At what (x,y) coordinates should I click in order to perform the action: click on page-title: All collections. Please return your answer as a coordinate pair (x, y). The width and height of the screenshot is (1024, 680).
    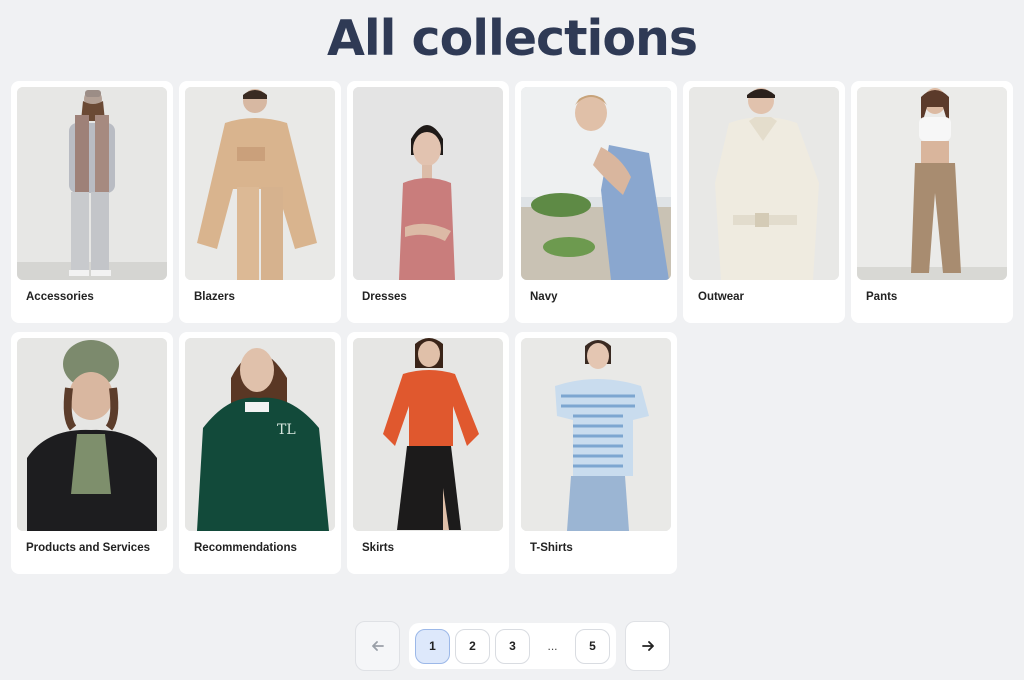
    Looking at the image, I should click on (512, 38).